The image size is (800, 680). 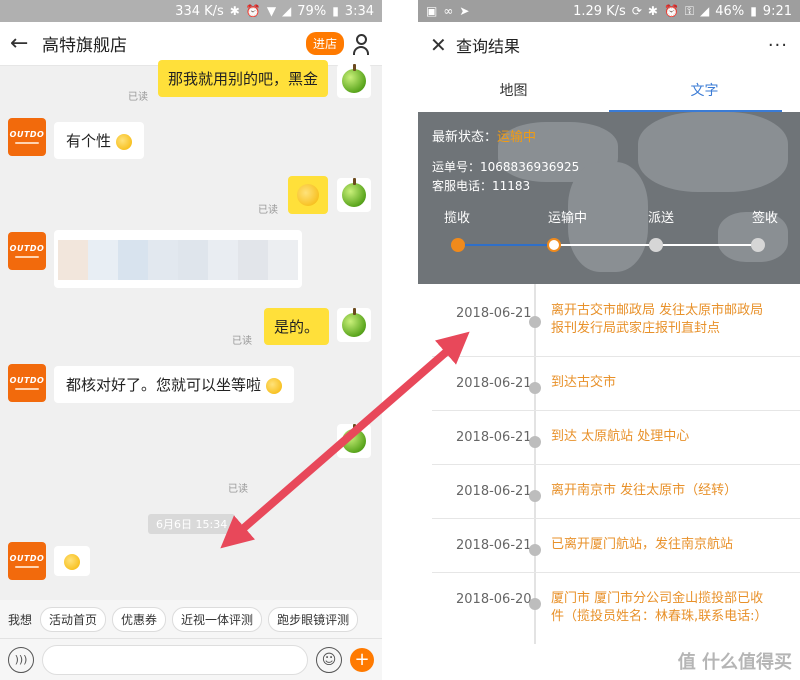 I want to click on back-arrow-icon: ←, so click(x=26, y=43).